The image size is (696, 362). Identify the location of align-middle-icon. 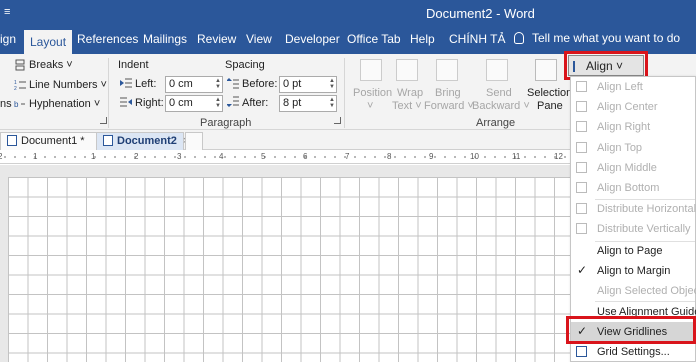
(581, 167).